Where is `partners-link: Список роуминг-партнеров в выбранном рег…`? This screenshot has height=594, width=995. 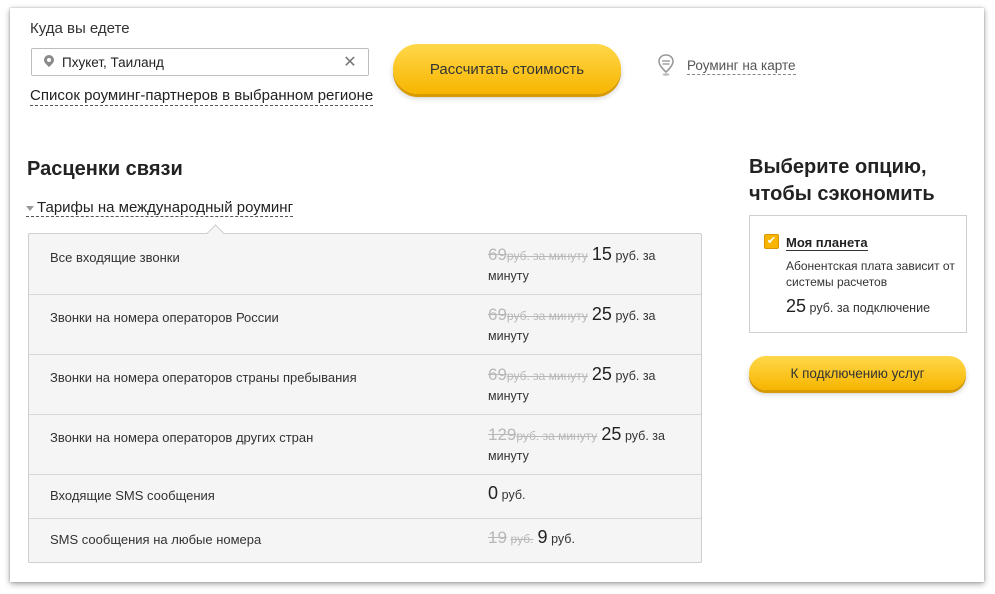 partners-link: Список роуминг-партнеров в выбранном рег… is located at coordinates (202, 96).